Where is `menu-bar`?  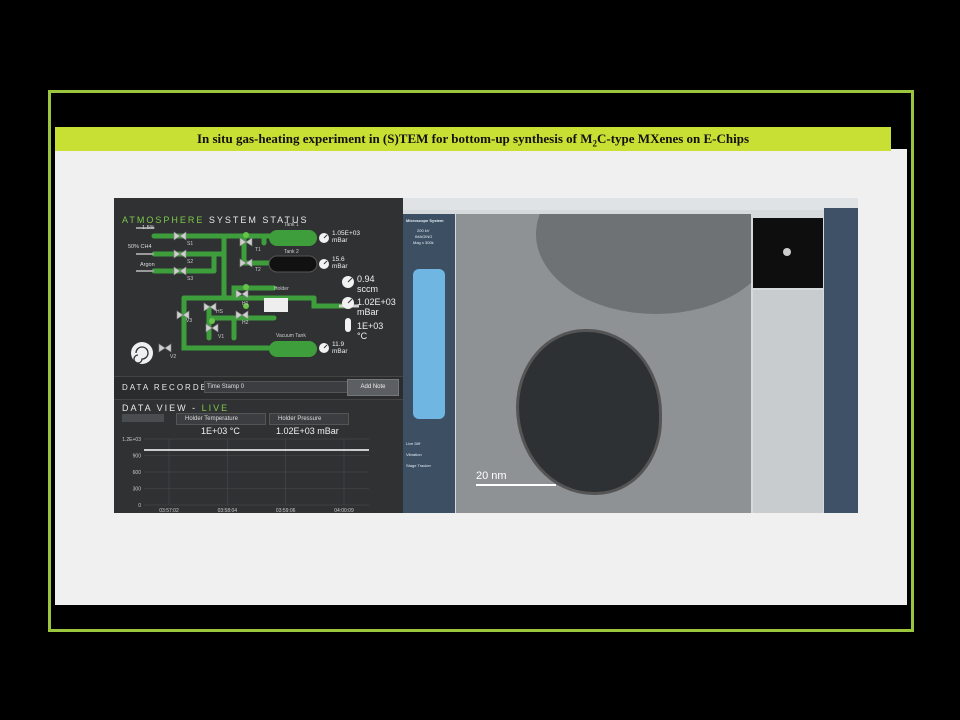 menu-bar is located at coordinates (630, 204).